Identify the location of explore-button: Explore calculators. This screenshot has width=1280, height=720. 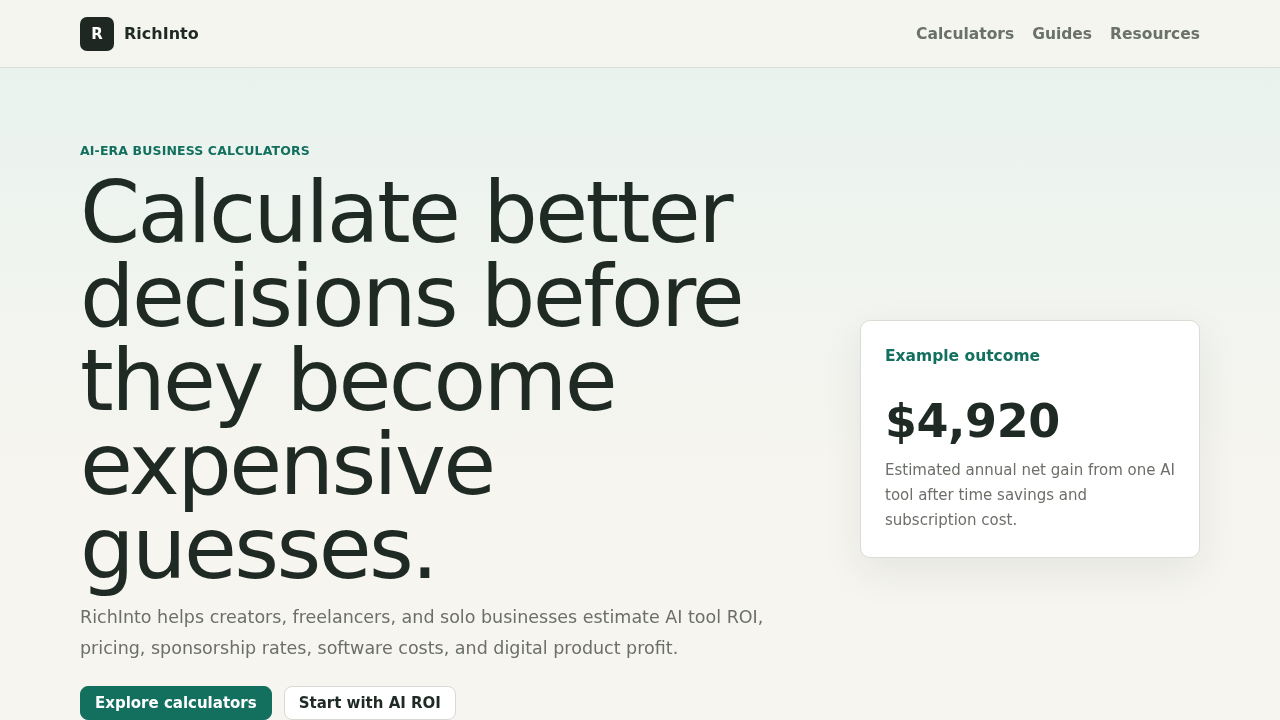
(176, 703).